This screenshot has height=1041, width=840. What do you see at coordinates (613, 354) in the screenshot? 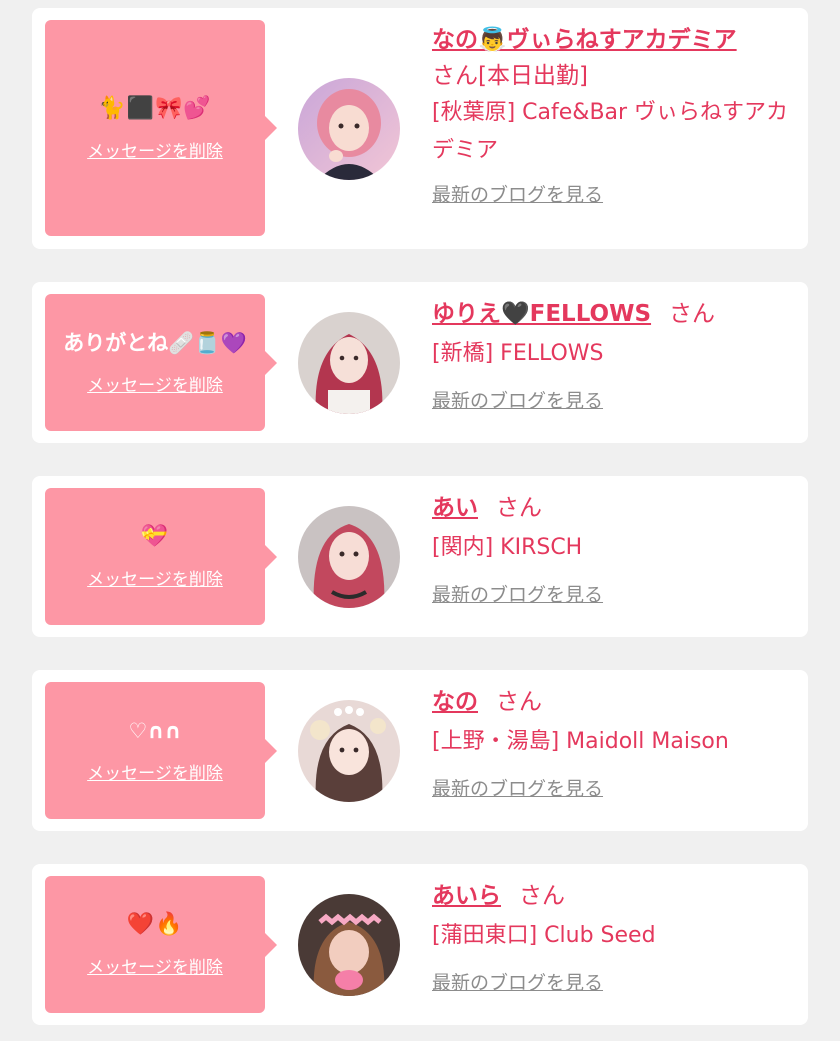
I see `girl-info: ゆりえ🖤FELLOWS さん [新橋] FELLOWS 最新のブログを見る` at bounding box center [613, 354].